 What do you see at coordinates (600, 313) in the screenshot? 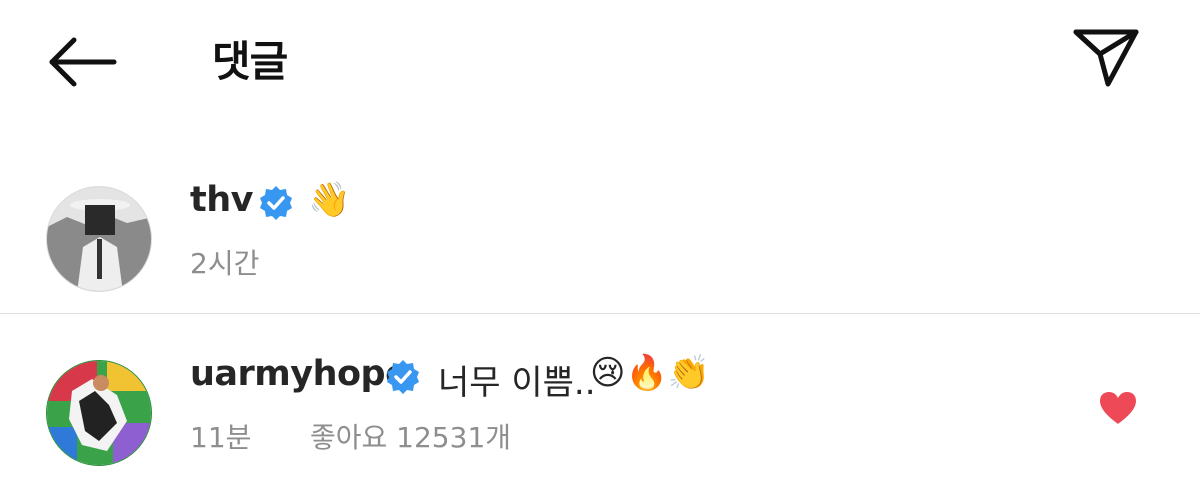
I see `divider` at bounding box center [600, 313].